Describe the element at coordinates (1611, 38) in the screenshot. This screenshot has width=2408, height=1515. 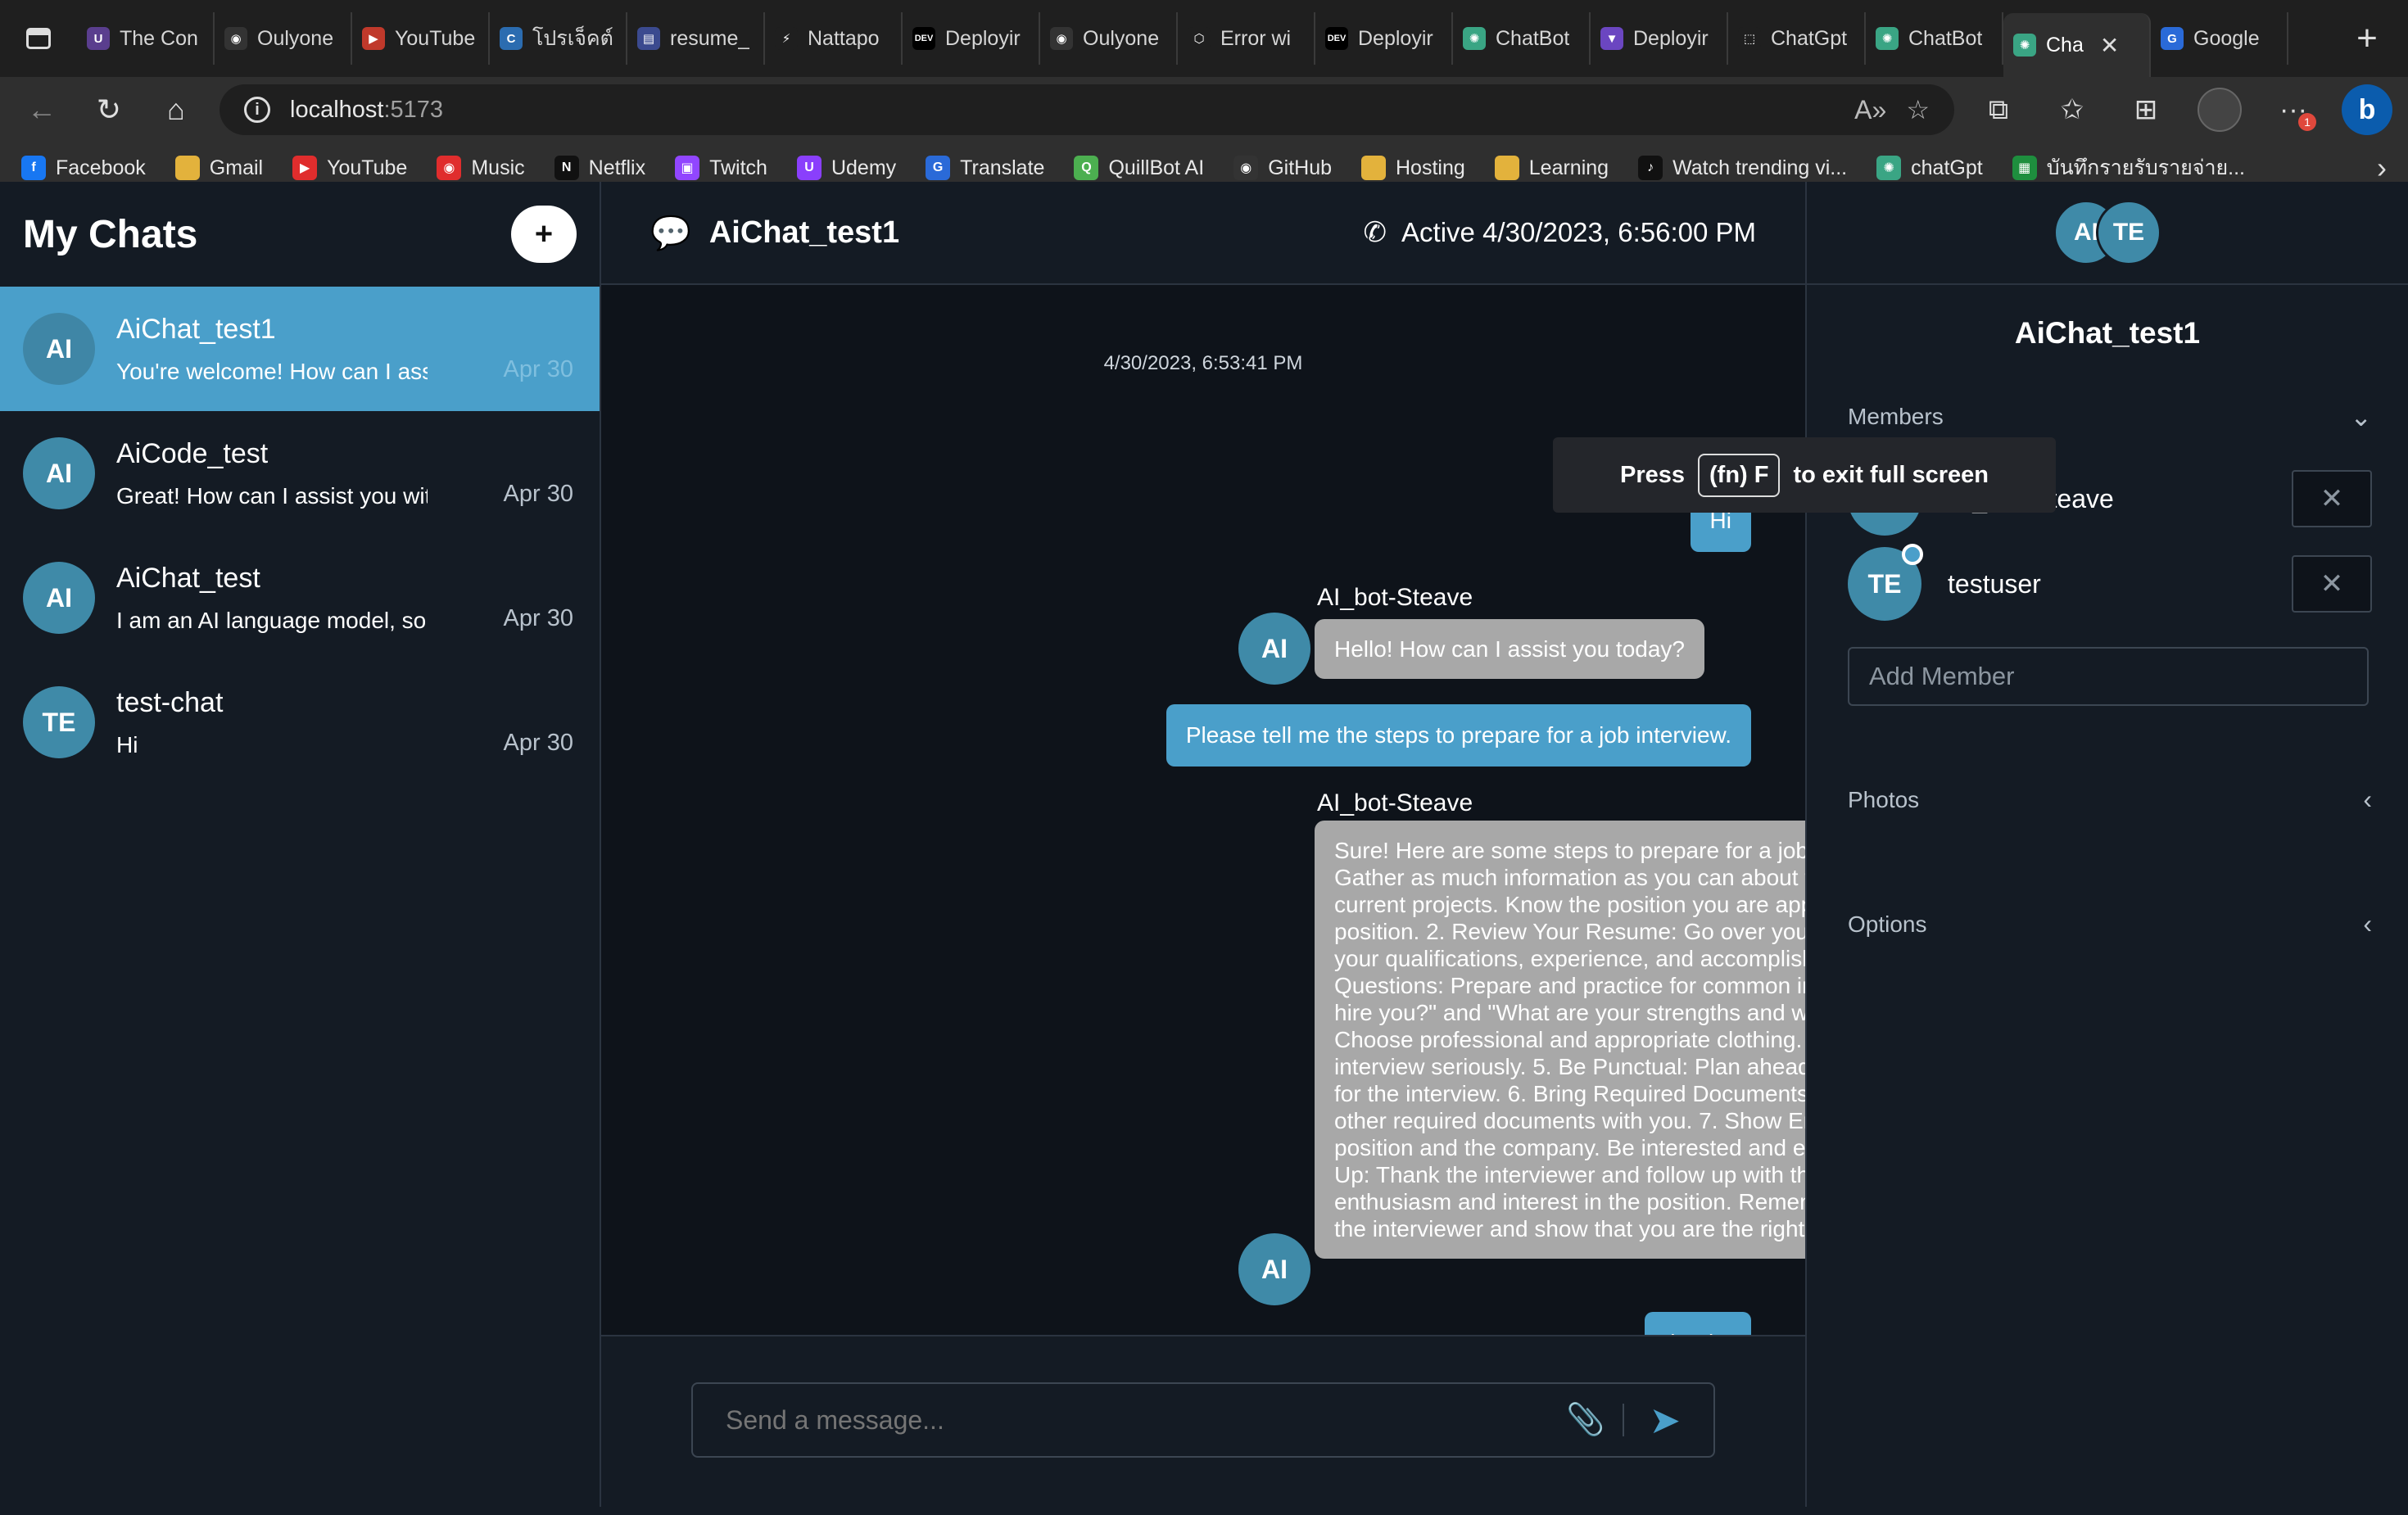
I see `vite-icon: ▼` at that location.